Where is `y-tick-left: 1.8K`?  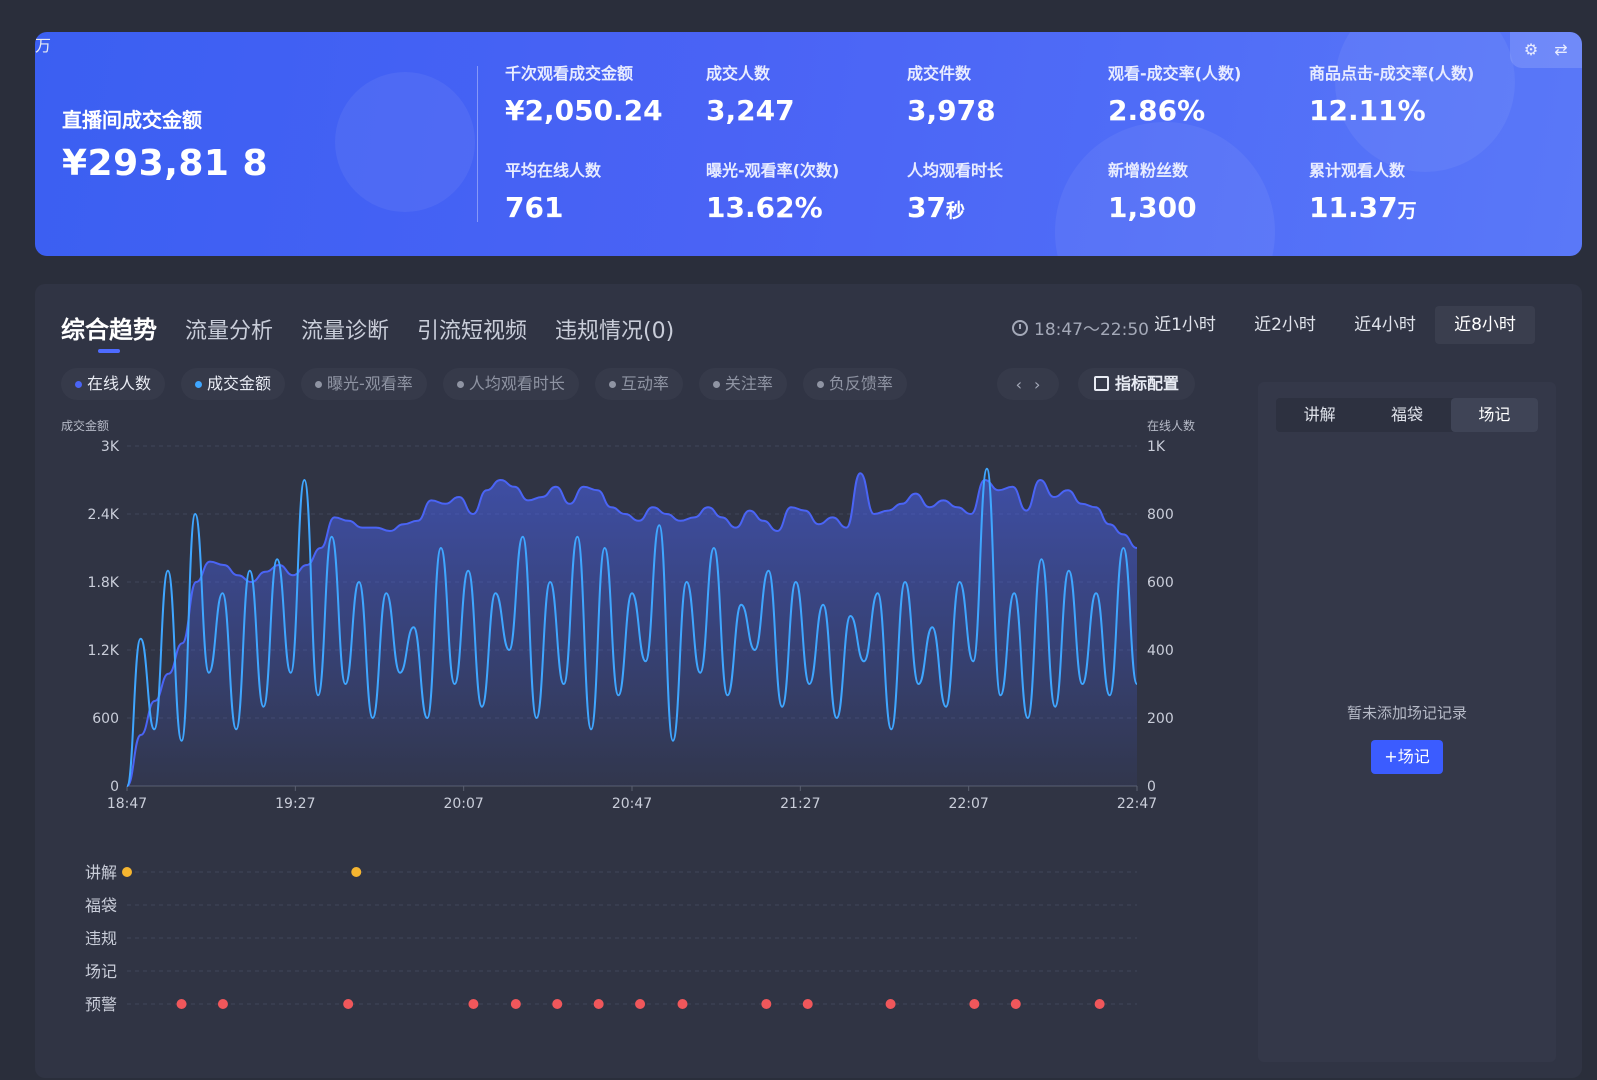
y-tick-left: 1.8K is located at coordinates (104, 583).